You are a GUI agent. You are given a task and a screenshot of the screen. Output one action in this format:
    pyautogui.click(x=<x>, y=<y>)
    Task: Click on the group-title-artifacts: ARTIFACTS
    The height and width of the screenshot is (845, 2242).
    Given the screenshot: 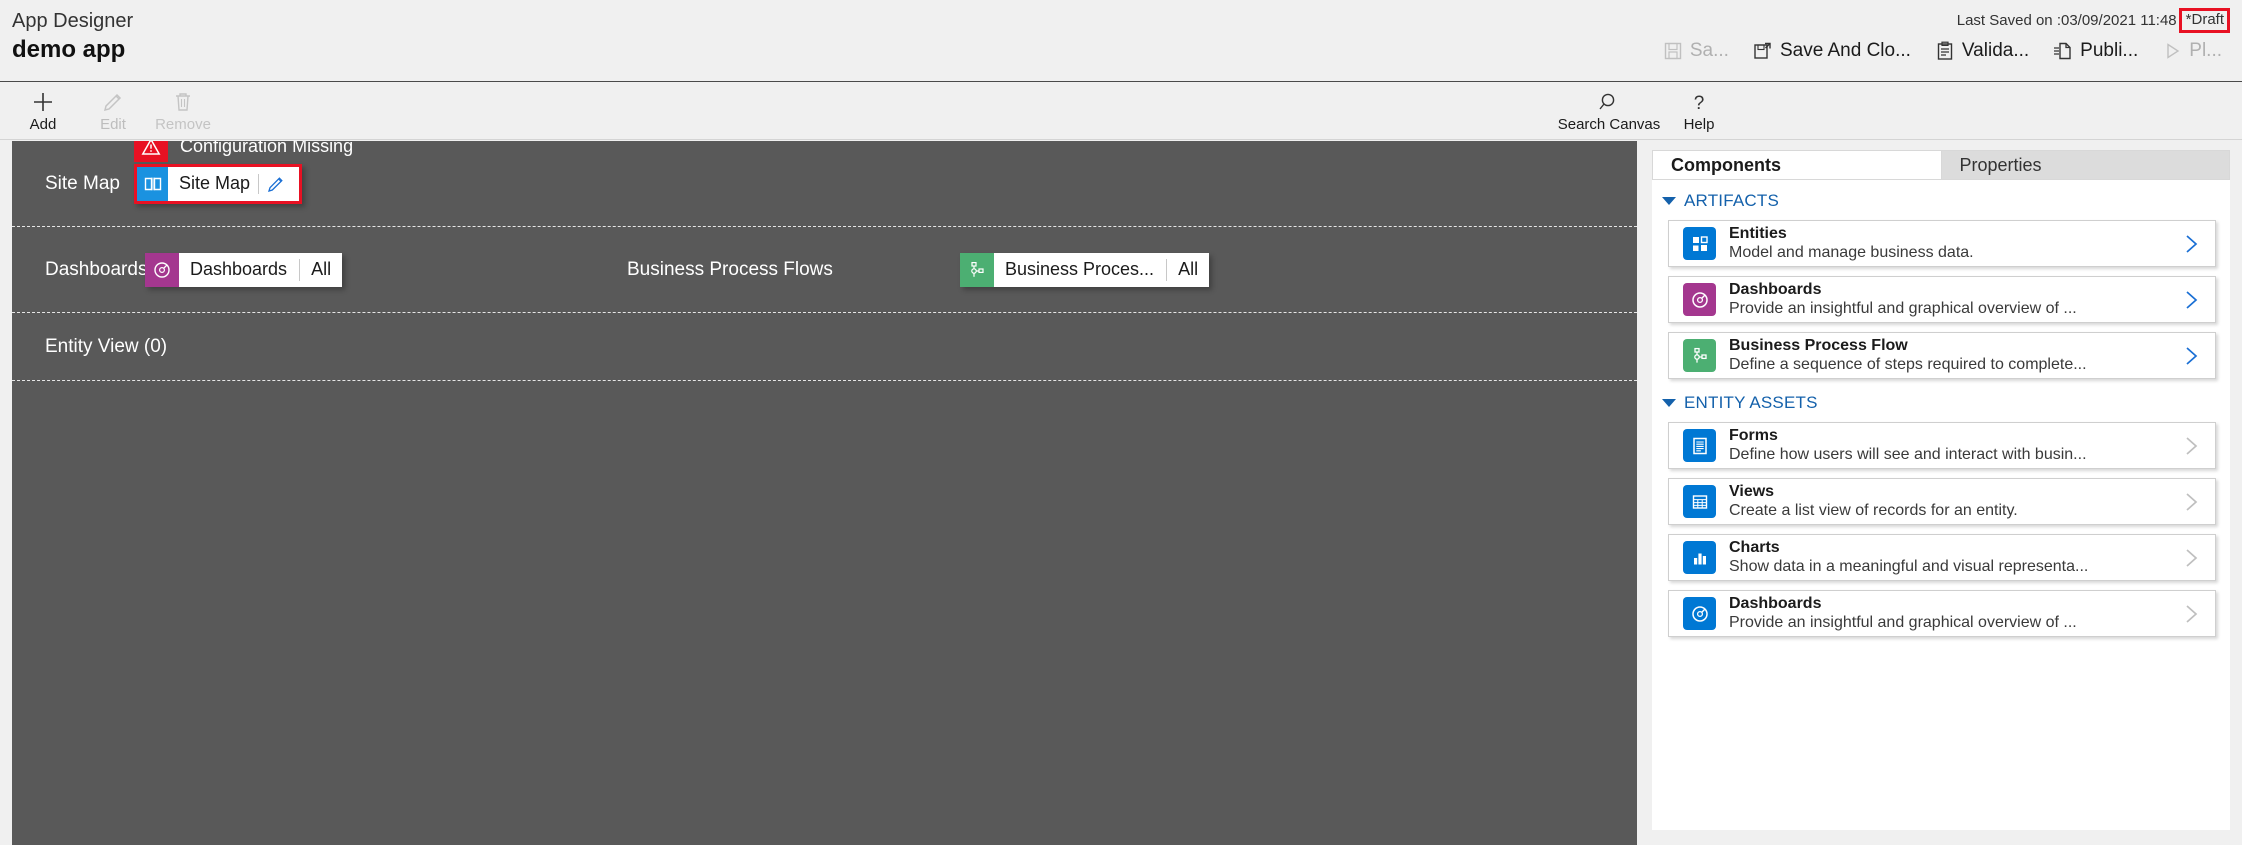 What is the action you would take?
    pyautogui.click(x=1732, y=200)
    